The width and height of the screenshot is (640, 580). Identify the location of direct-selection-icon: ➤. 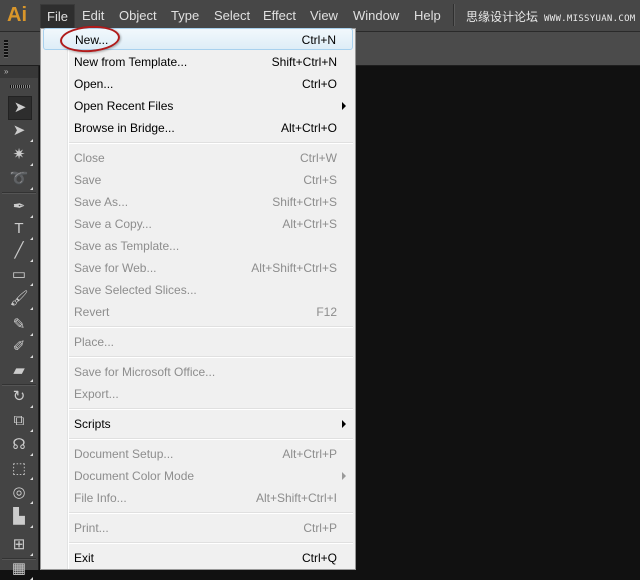
(19, 130).